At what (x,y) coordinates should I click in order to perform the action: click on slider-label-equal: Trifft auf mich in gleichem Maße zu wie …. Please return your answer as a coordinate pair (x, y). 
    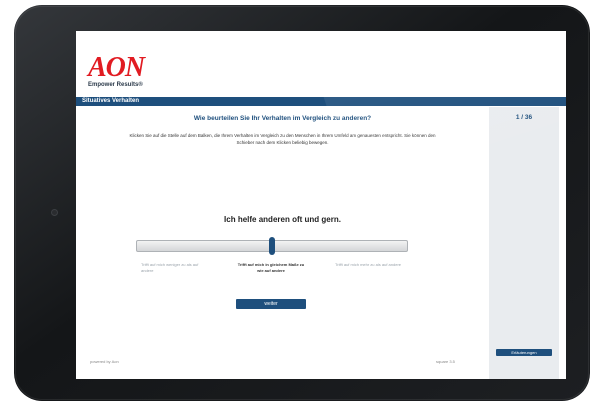
    Looking at the image, I should click on (271, 267).